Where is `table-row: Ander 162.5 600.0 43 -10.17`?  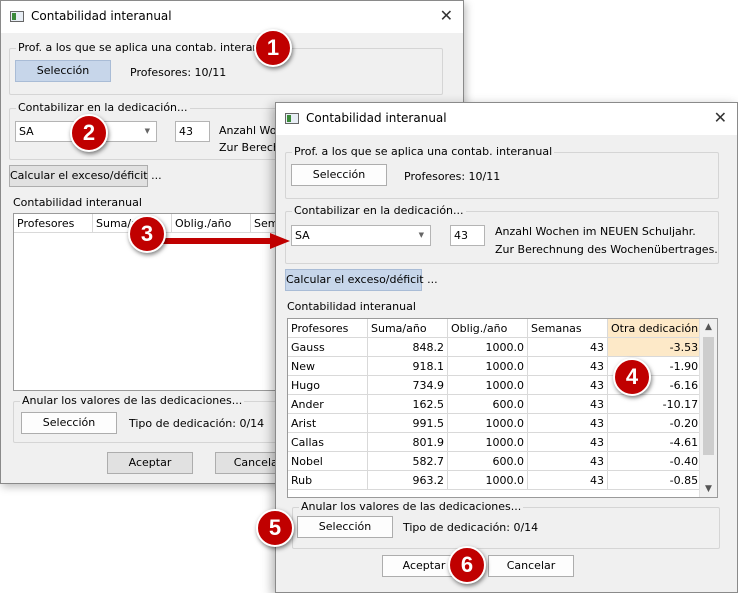 table-row: Ander 162.5 600.0 43 -10.17 is located at coordinates (495, 404).